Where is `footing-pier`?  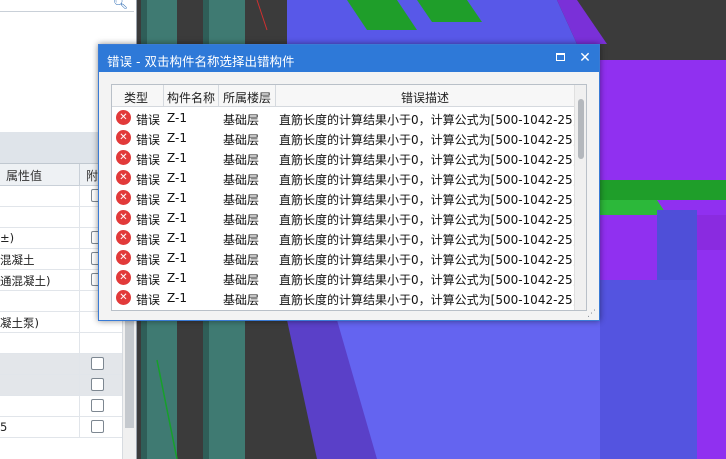 footing-pier is located at coordinates (677, 245).